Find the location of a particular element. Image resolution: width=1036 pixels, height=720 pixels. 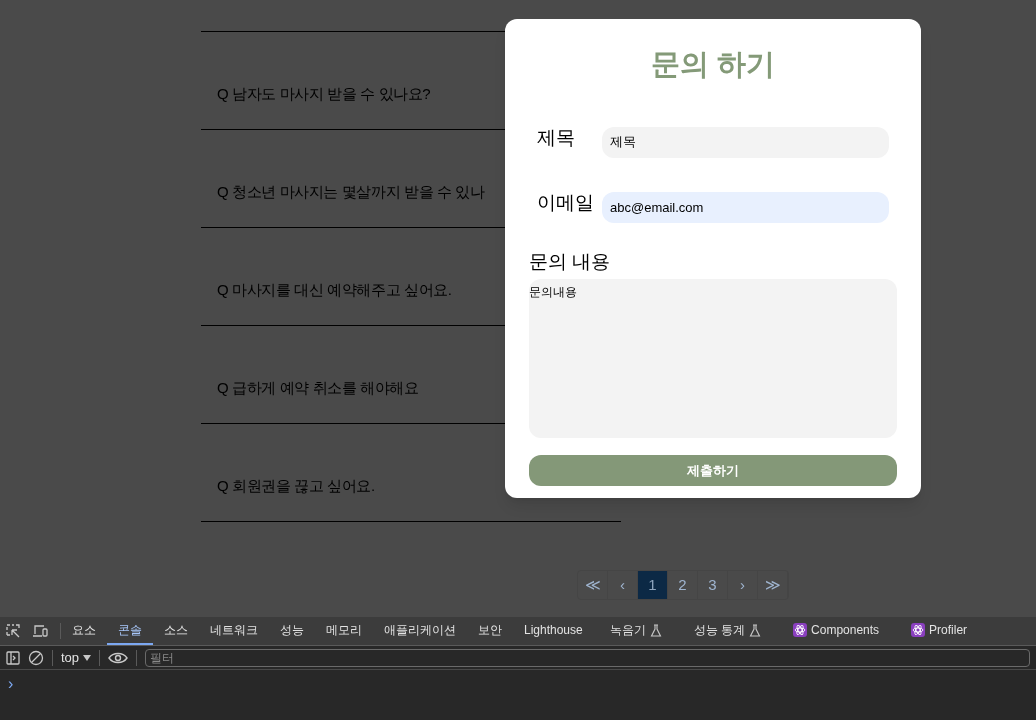

devtools-tab: 메모리 is located at coordinates (344, 631).